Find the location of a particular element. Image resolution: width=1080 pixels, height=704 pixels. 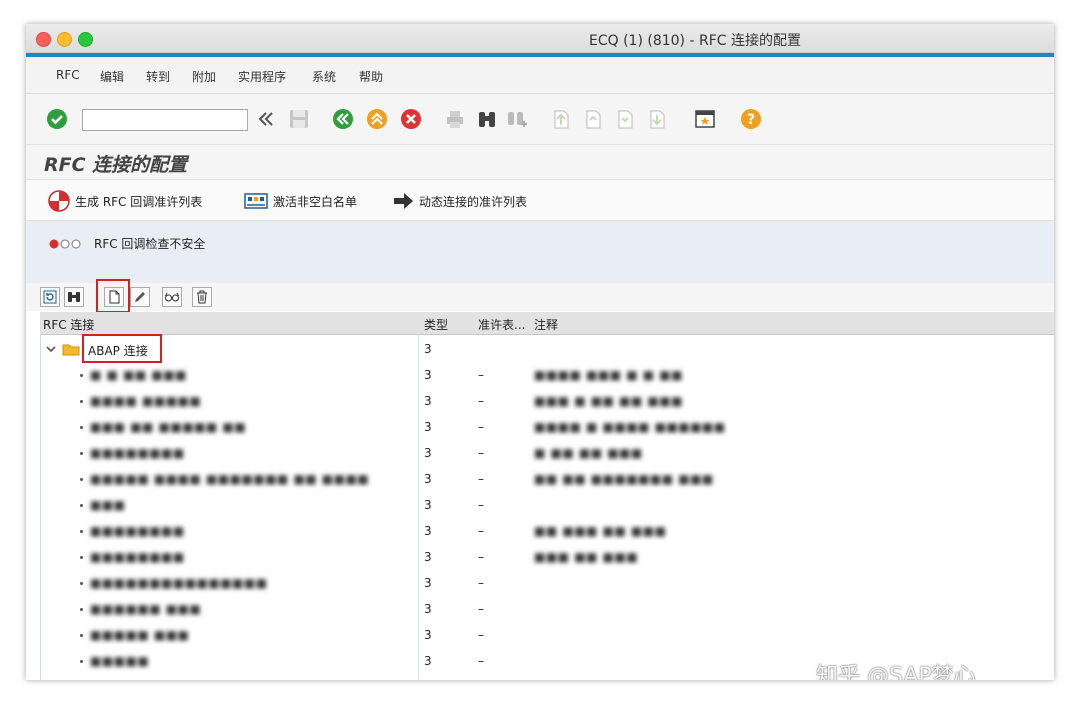

folder-icon is located at coordinates (71, 350).